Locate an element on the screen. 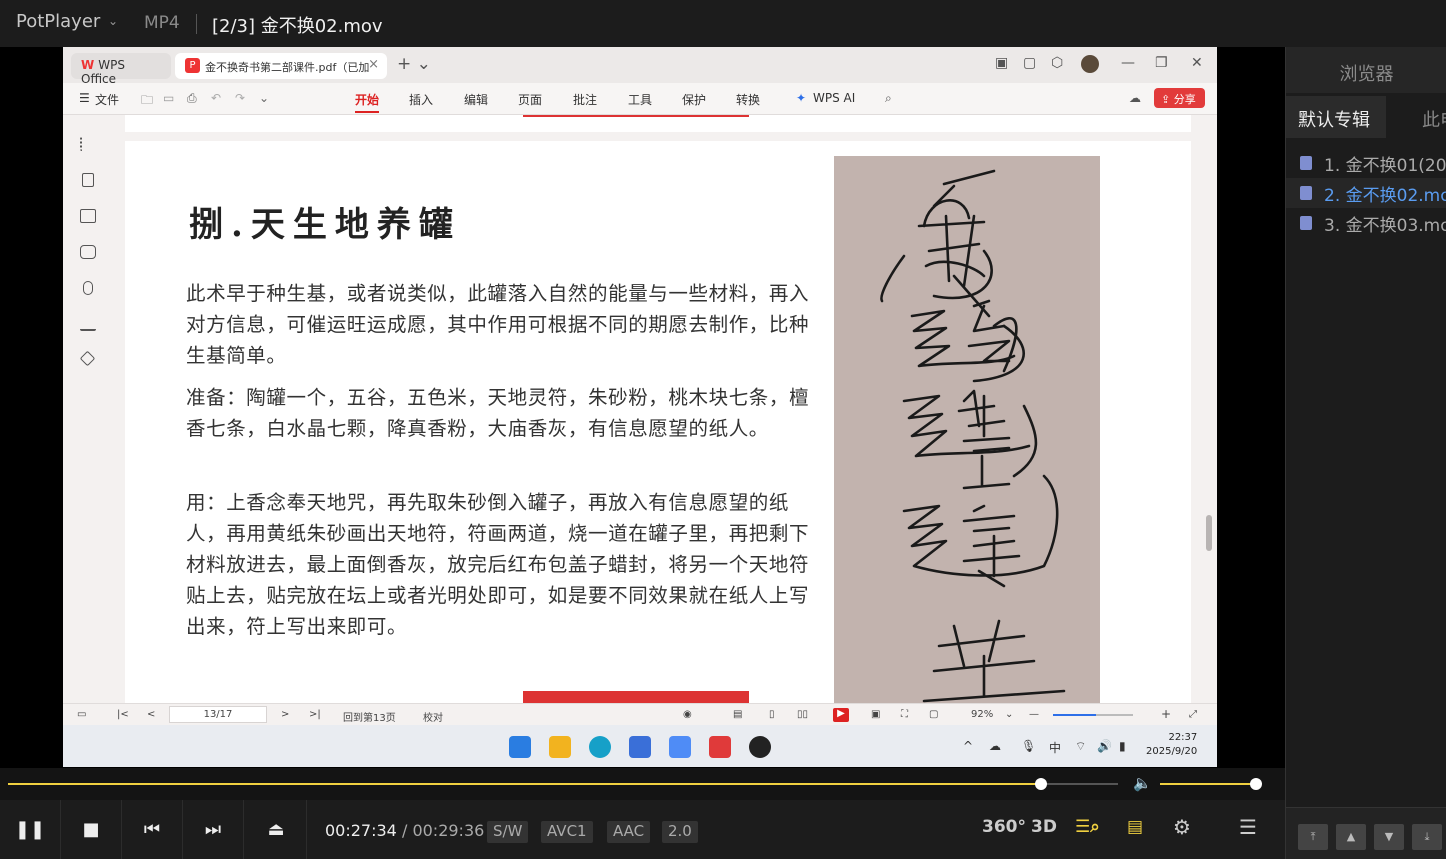 This screenshot has height=859, width=1446. next-button: ⏭ is located at coordinates (213, 829).